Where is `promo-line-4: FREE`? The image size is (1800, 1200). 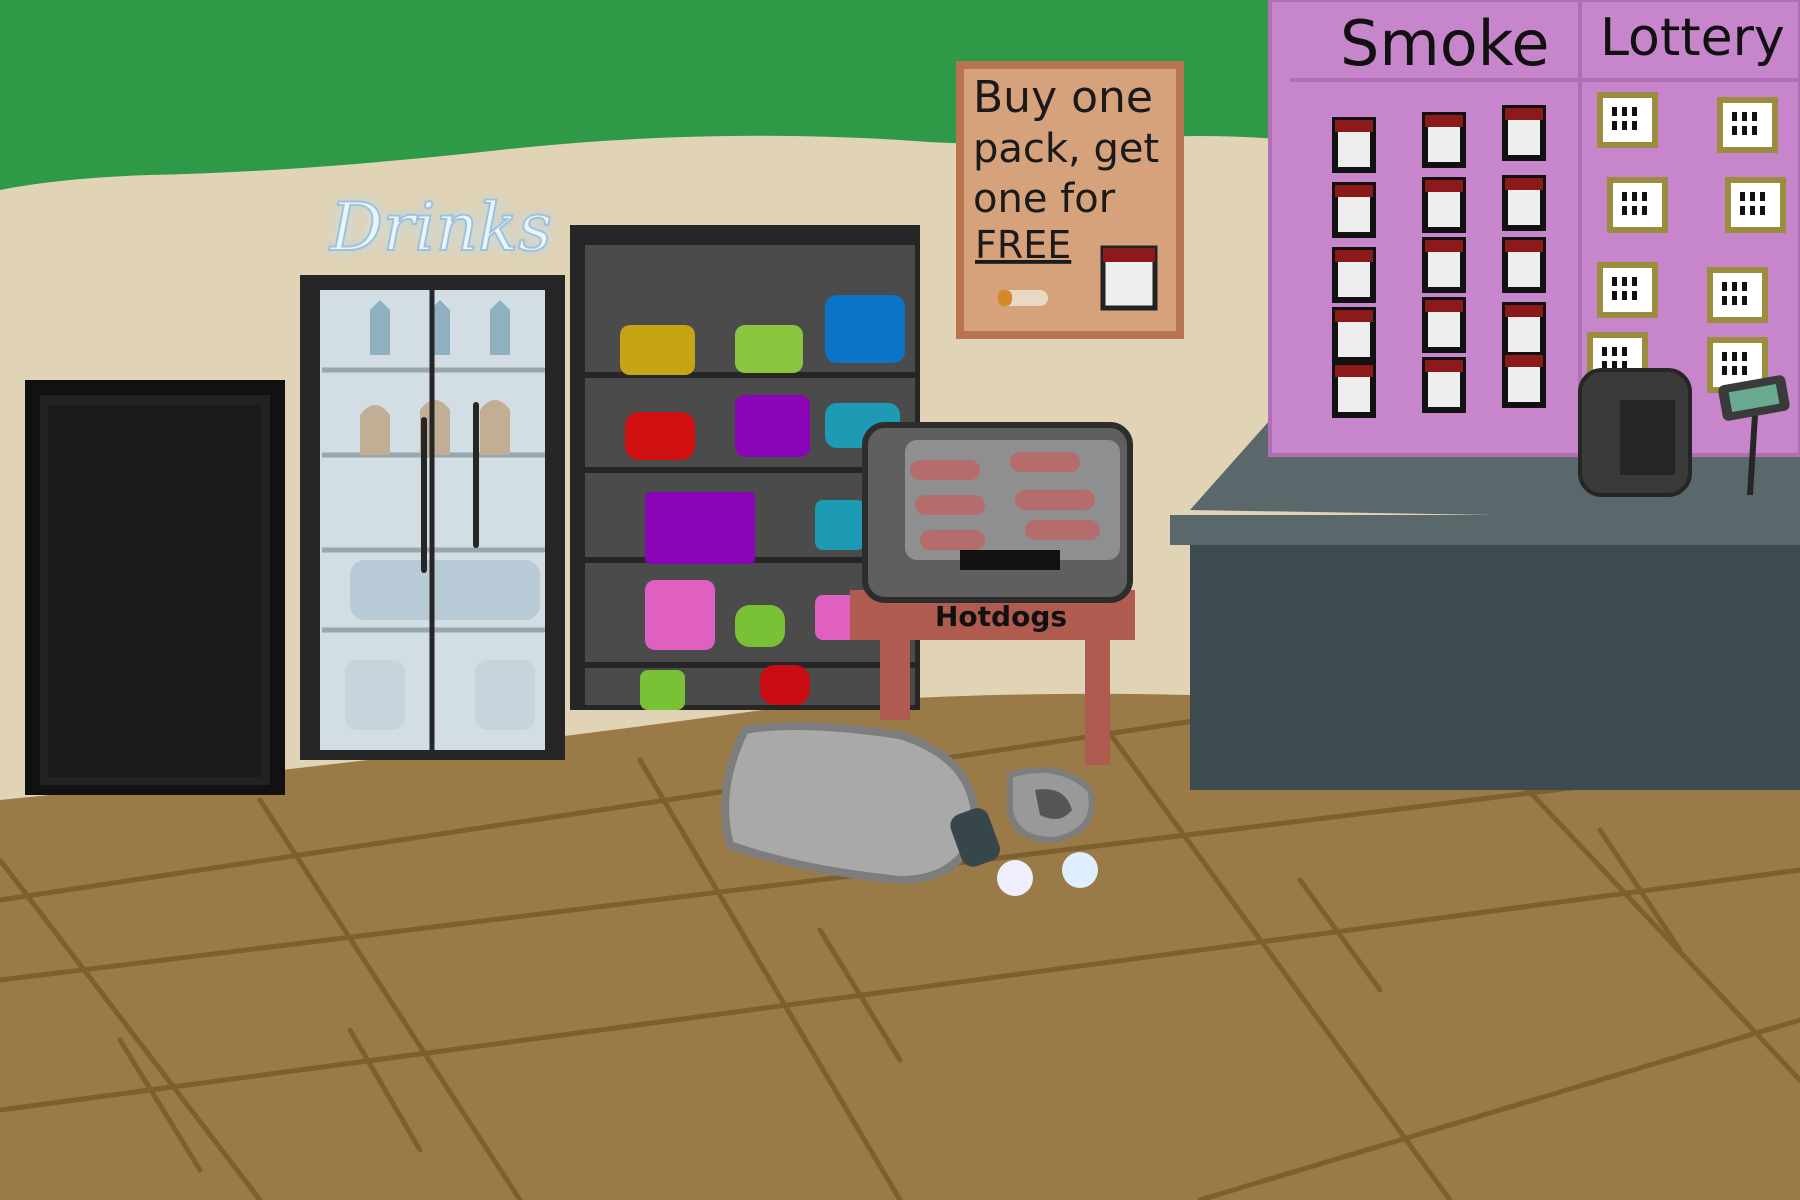
promo-line-4: FREE is located at coordinates (1023, 245).